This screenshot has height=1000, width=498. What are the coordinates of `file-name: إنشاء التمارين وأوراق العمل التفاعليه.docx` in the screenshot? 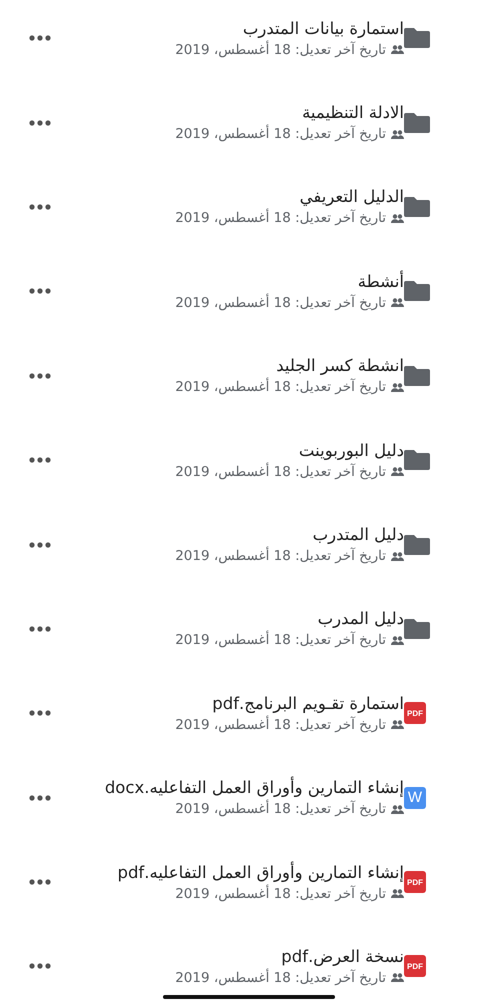 It's located at (254, 788).